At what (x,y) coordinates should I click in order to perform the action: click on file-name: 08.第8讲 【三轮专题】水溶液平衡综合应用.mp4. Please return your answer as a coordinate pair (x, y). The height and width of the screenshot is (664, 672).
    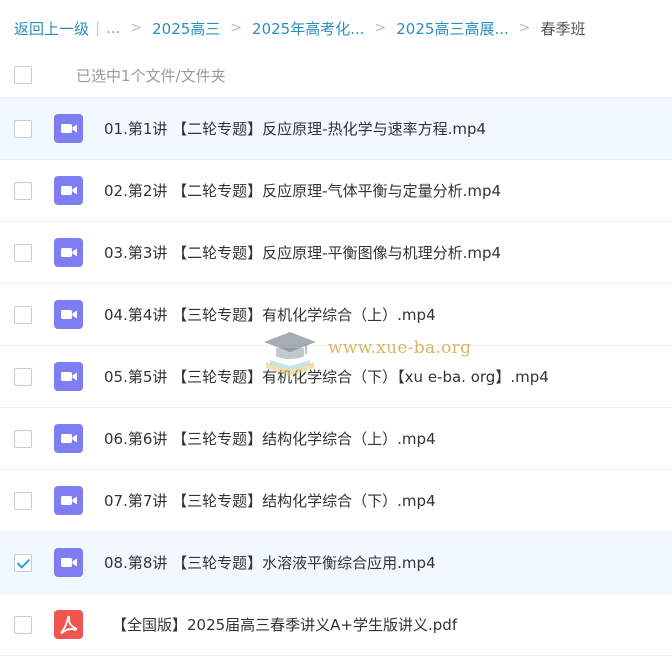
    Looking at the image, I should click on (270, 562).